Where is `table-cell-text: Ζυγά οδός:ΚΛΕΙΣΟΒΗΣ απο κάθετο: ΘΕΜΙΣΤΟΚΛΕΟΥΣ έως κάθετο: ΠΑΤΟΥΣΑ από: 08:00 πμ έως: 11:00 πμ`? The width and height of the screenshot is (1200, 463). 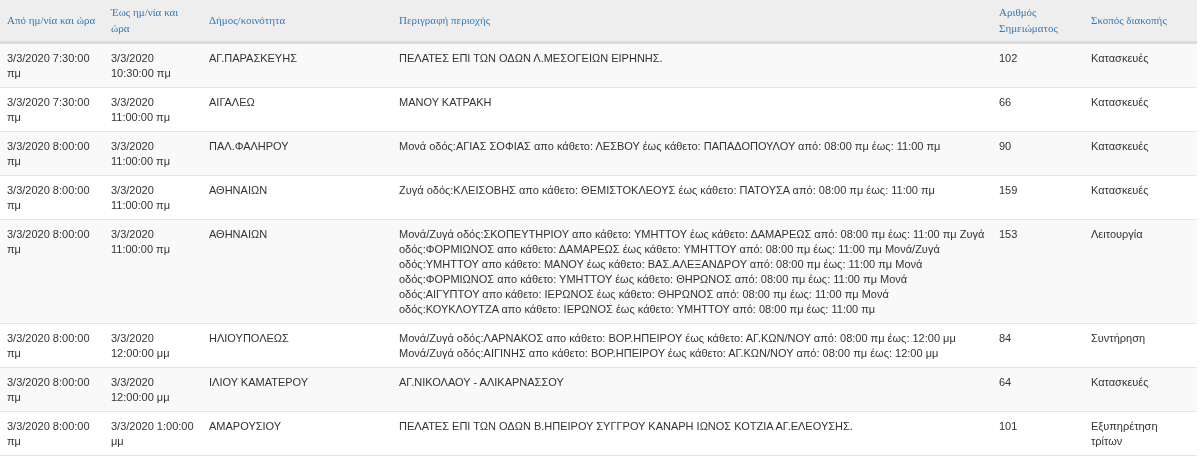 table-cell-text: Ζυγά οδός:ΚΛΕΙΣΟΒΗΣ απο κάθετο: ΘΕΜΙΣΤΟΚΛΕΟΥΣ έως κάθετο: ΠΑΤΟΥΣΑ από: 08:00 πμ έως: 11:00 πμ is located at coordinates (667, 190).